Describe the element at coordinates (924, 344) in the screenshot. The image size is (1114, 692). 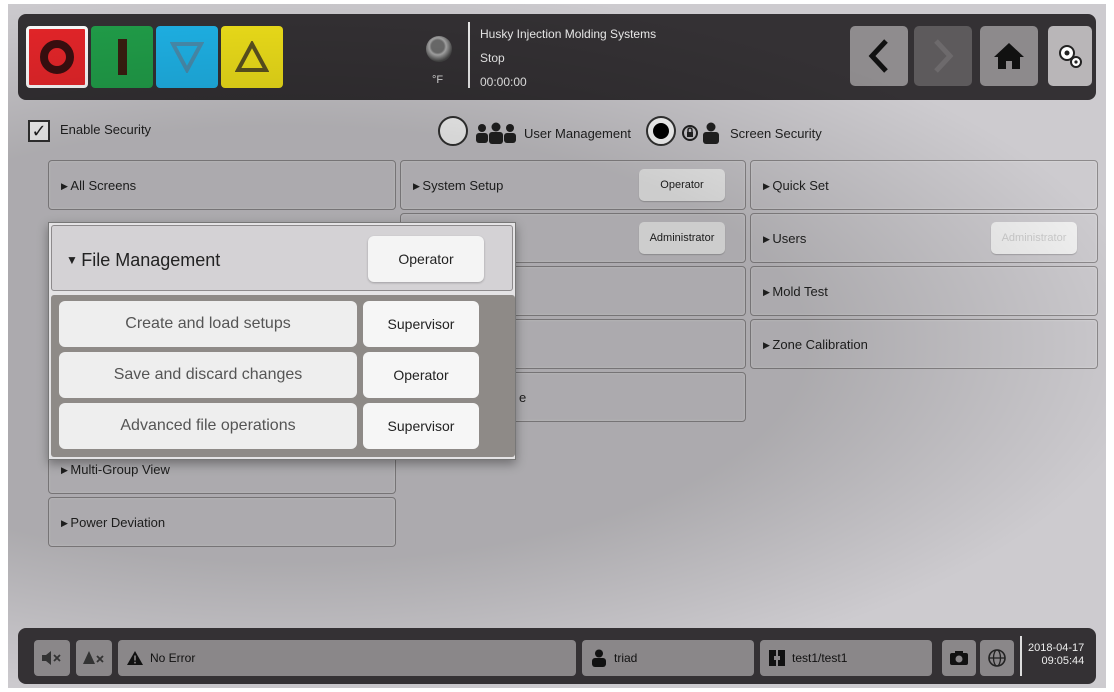
I see `panel-zone-calibration: Zone Calibration` at that location.